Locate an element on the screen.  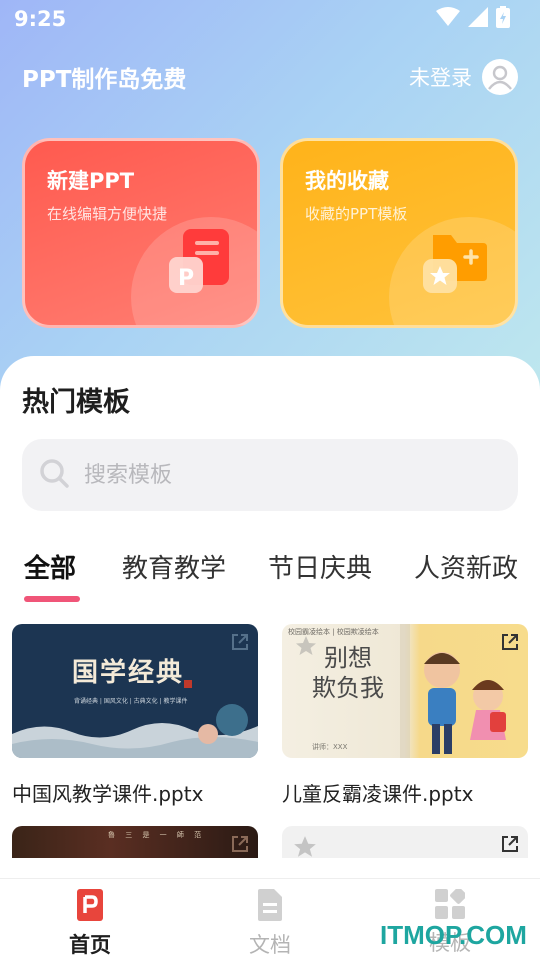
category-tabs: 全部 教育教学 节日庆典 人资新政 is located at coordinates (270, 578).